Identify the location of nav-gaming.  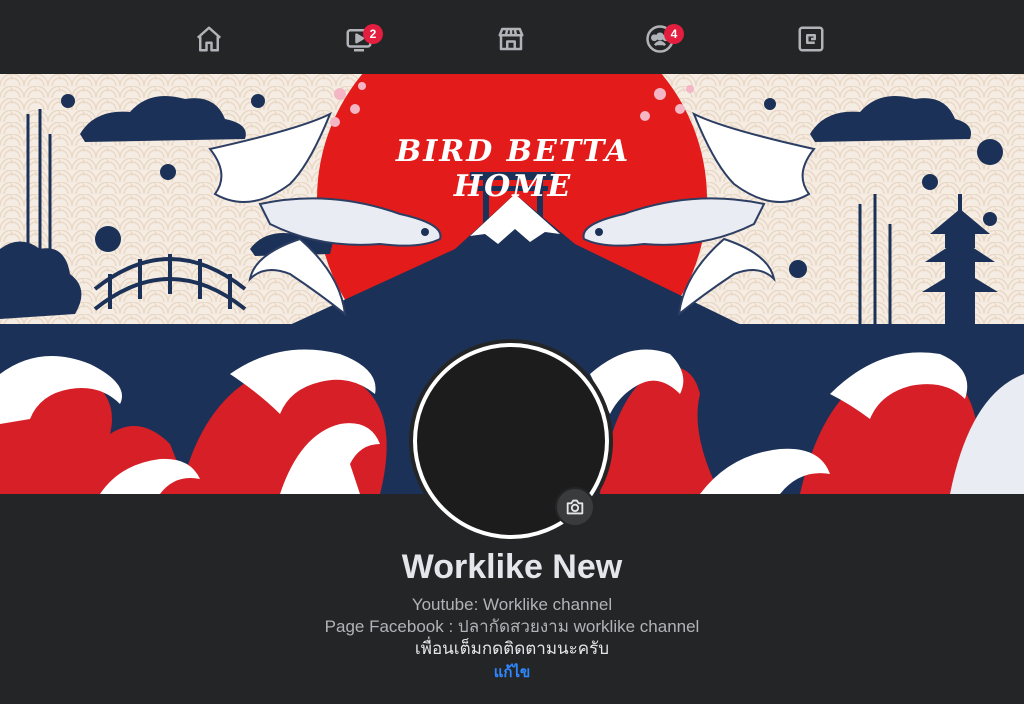
(811, 48).